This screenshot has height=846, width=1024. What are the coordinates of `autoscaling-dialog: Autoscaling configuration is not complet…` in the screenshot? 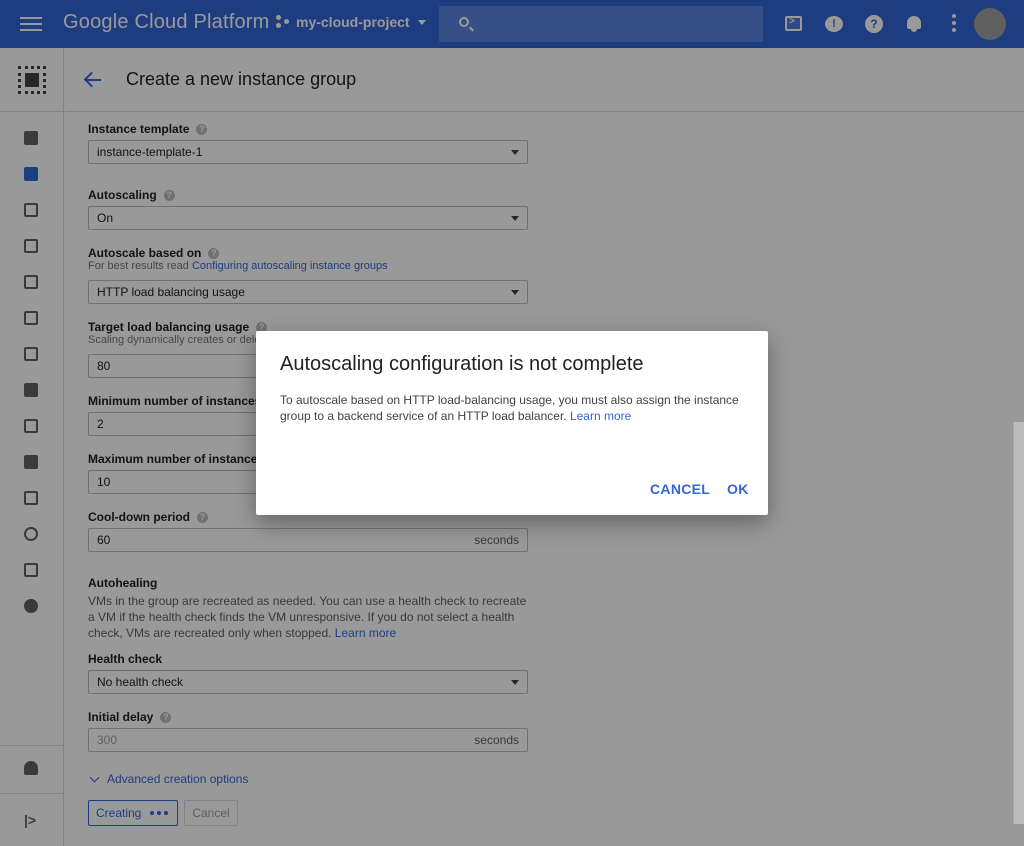 It's located at (512, 423).